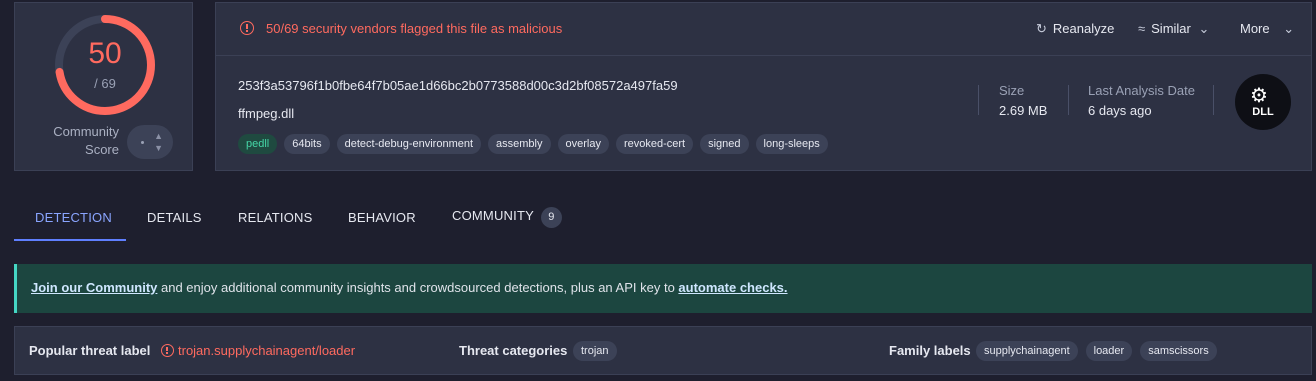 This screenshot has width=1316, height=381. Describe the element at coordinates (247, 28) in the screenshot. I see `alert-circle-icon` at that location.